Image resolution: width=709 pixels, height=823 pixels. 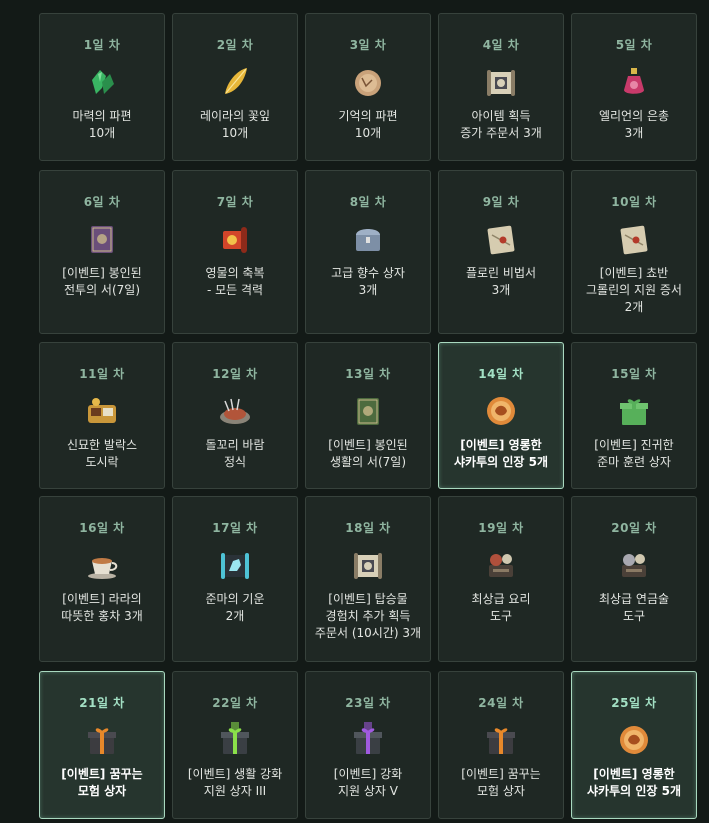 I want to click on reward-item-name: [이벤트] 진귀한 준마 훈련 상자, so click(x=634, y=453).